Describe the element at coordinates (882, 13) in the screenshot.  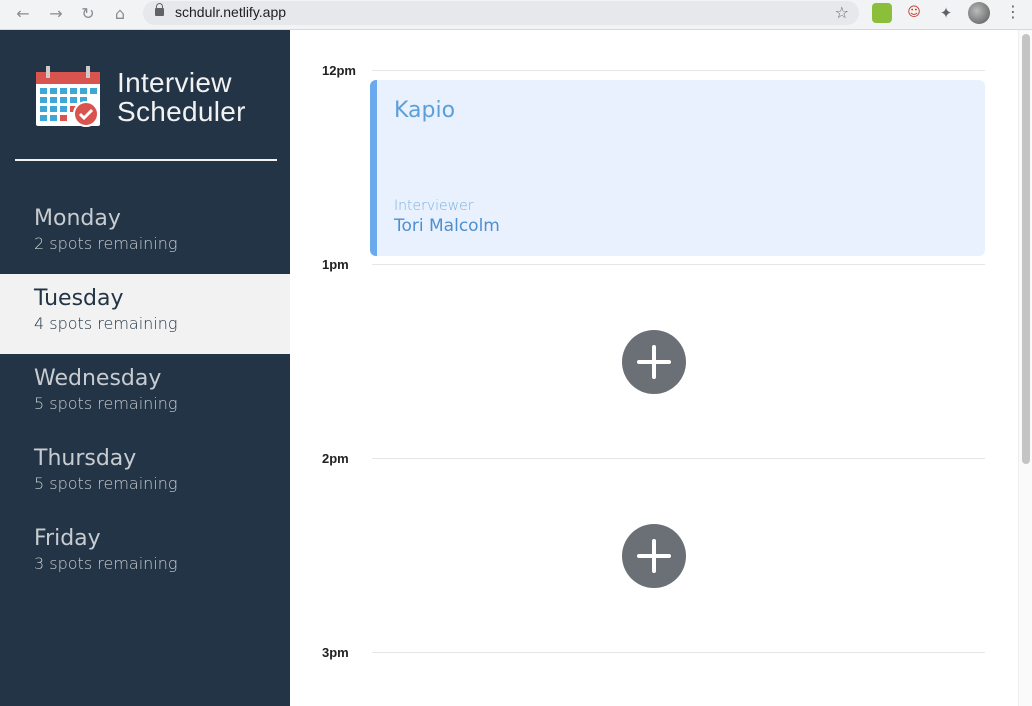
I see `extension-icon` at that location.